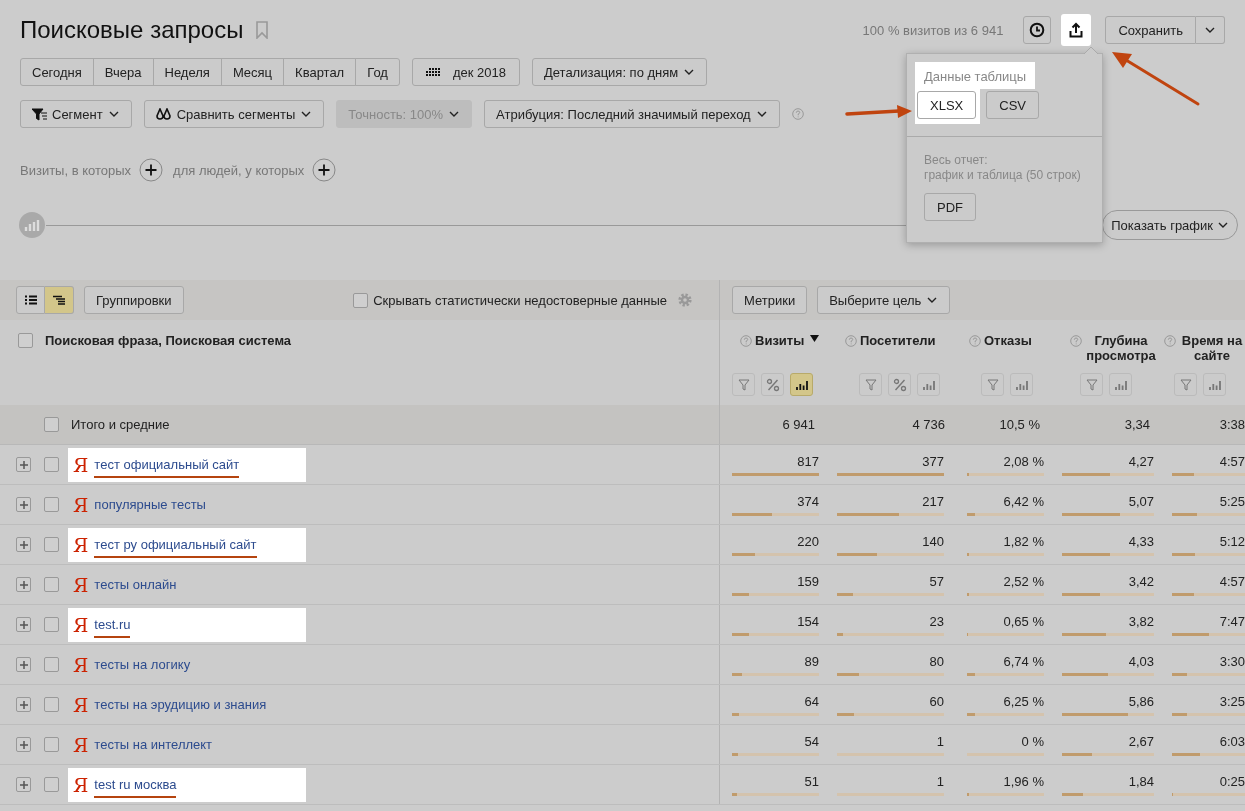 The width and height of the screenshot is (1245, 811). What do you see at coordinates (939, 742) in the screenshot?
I see `table-cell-text: 1` at bounding box center [939, 742].